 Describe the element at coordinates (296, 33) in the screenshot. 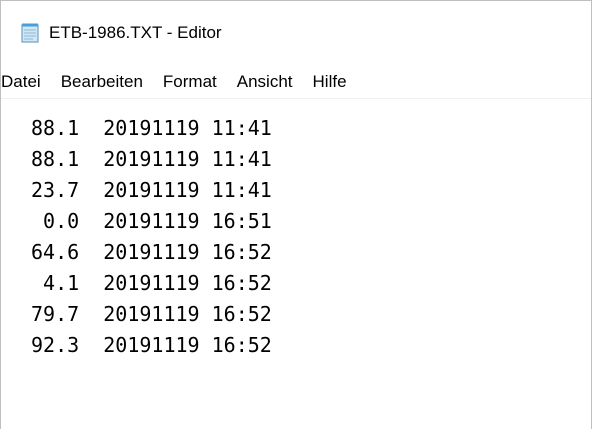

I see `title-bar: ETB-1986.TXT - Editor` at that location.